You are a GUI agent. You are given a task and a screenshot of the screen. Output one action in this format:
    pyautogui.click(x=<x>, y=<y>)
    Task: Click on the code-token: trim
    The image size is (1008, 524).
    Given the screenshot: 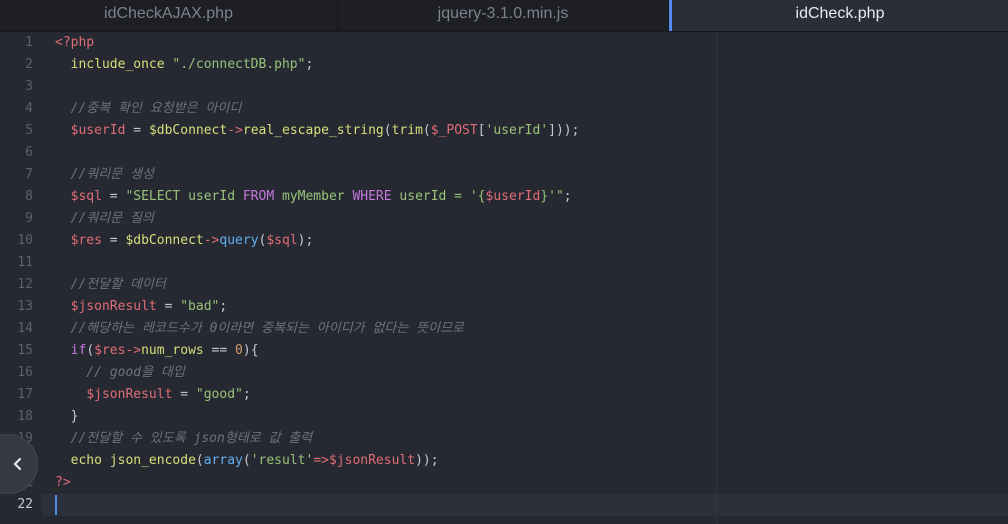 What is the action you would take?
    pyautogui.click(x=407, y=130)
    